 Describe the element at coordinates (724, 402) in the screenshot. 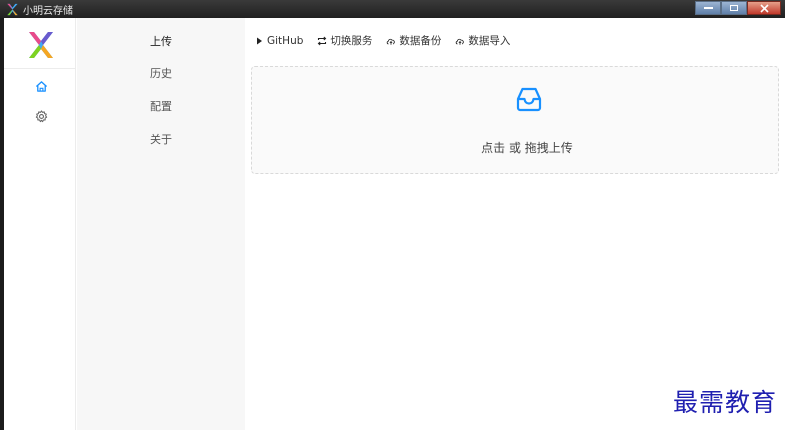

I see `watermark-text: 最需教育` at that location.